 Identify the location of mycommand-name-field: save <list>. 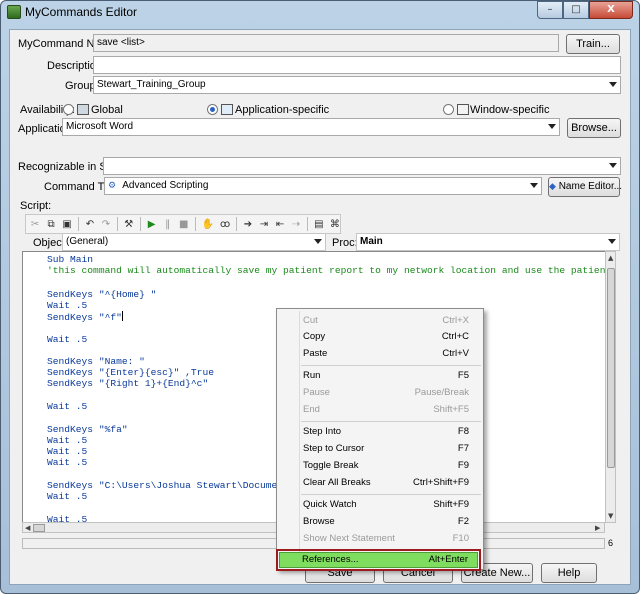
(326, 43).